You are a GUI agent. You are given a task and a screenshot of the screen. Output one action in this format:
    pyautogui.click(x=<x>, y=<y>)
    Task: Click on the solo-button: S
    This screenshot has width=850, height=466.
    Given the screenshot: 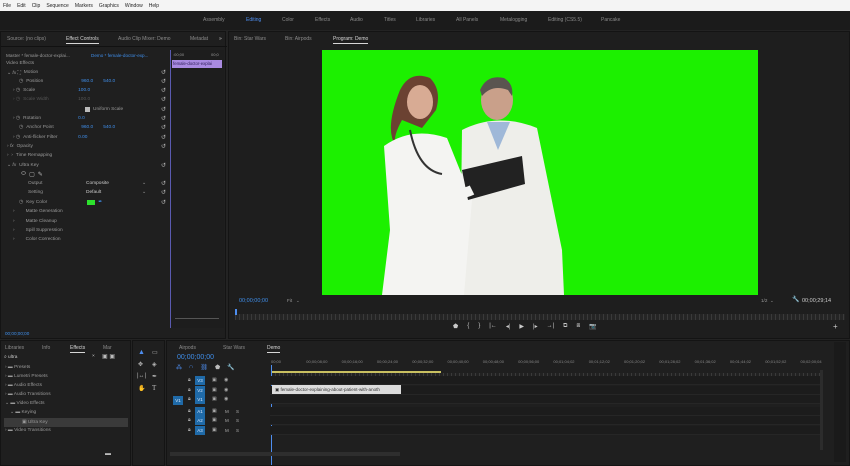 What is the action you would take?
    pyautogui.click(x=237, y=430)
    